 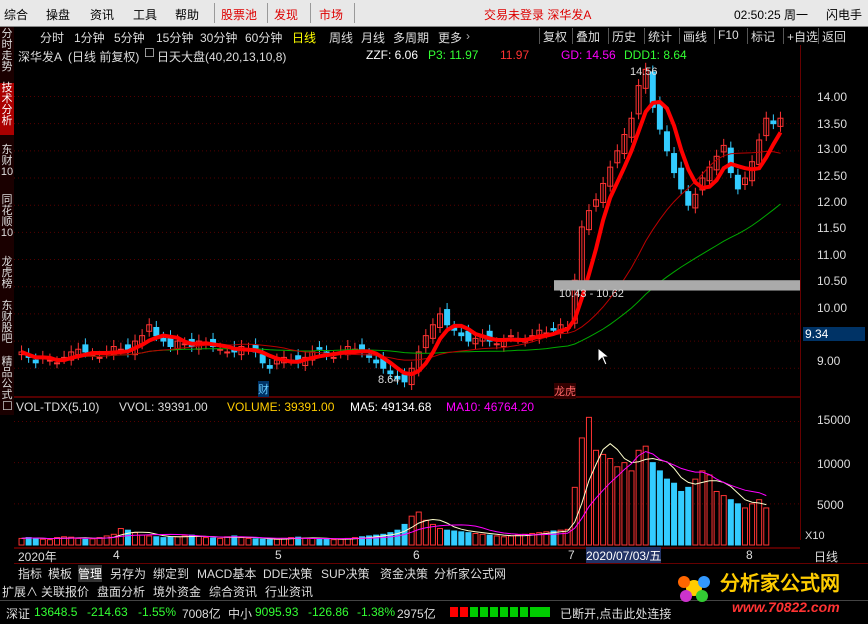 I want to click on tab-formula-site: 分析家公式网, so click(x=470, y=573).